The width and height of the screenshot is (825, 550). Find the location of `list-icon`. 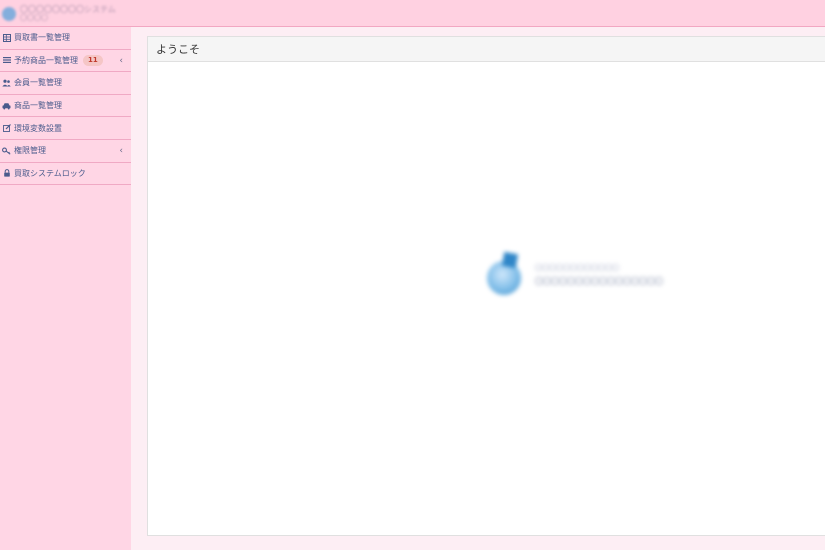

list-icon is located at coordinates (6, 60).